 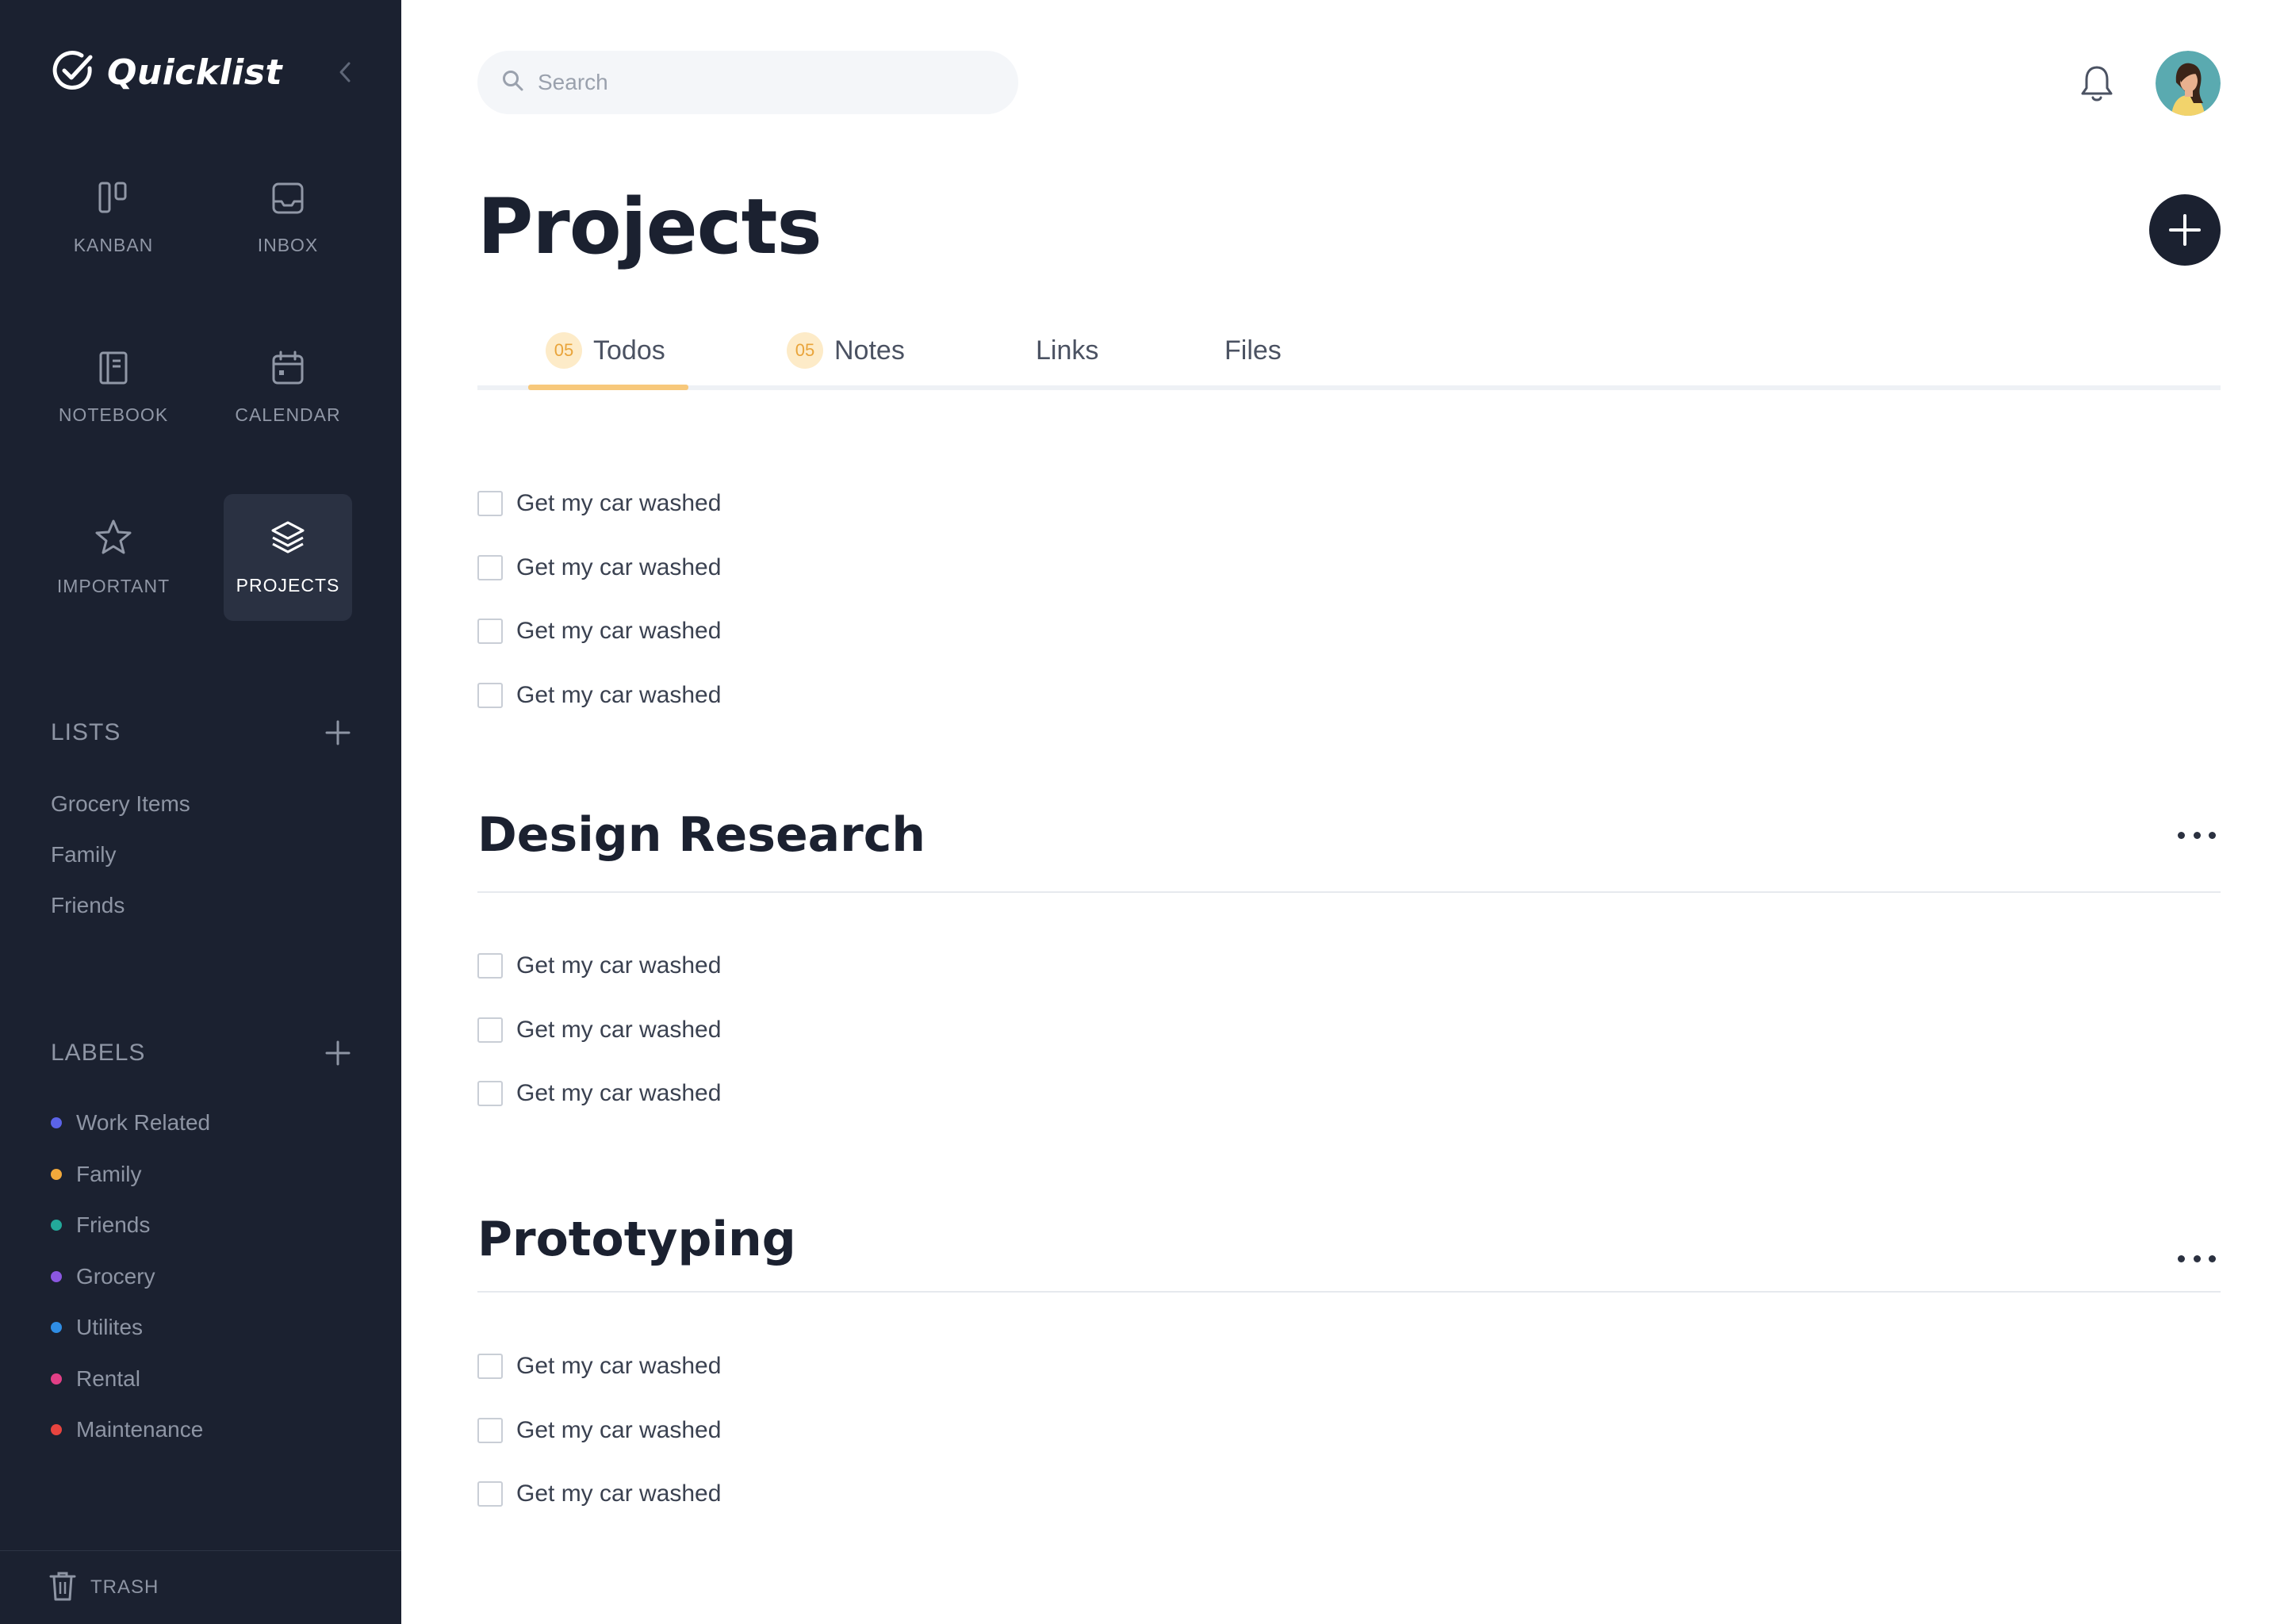 What do you see at coordinates (1349, 835) in the screenshot?
I see `group-header-design-research: Design Research` at bounding box center [1349, 835].